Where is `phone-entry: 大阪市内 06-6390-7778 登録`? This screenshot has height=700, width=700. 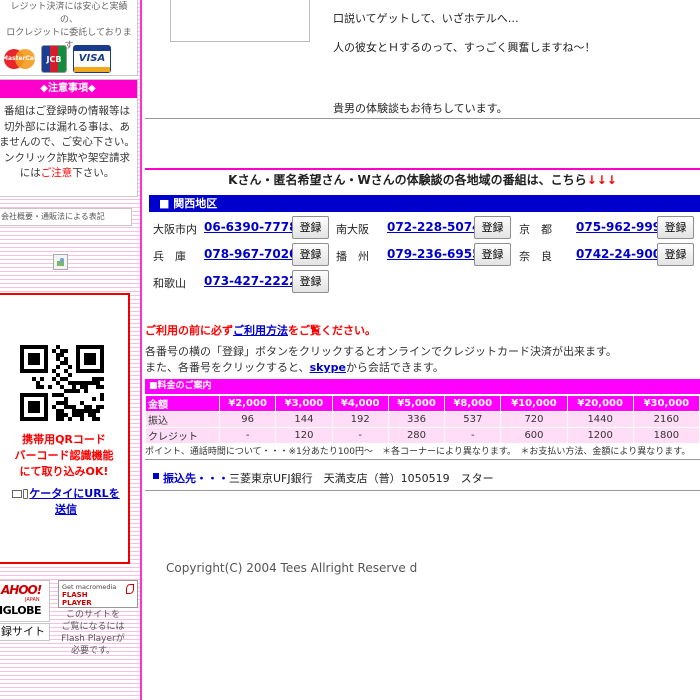
phone-entry: 大阪市内 06-6390-7778 登録 is located at coordinates (240, 228).